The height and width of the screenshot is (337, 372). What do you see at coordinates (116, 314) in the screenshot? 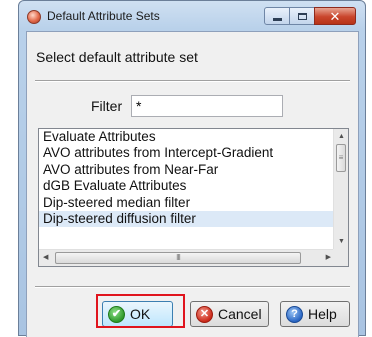
I see `checkmark-icon: ✔` at bounding box center [116, 314].